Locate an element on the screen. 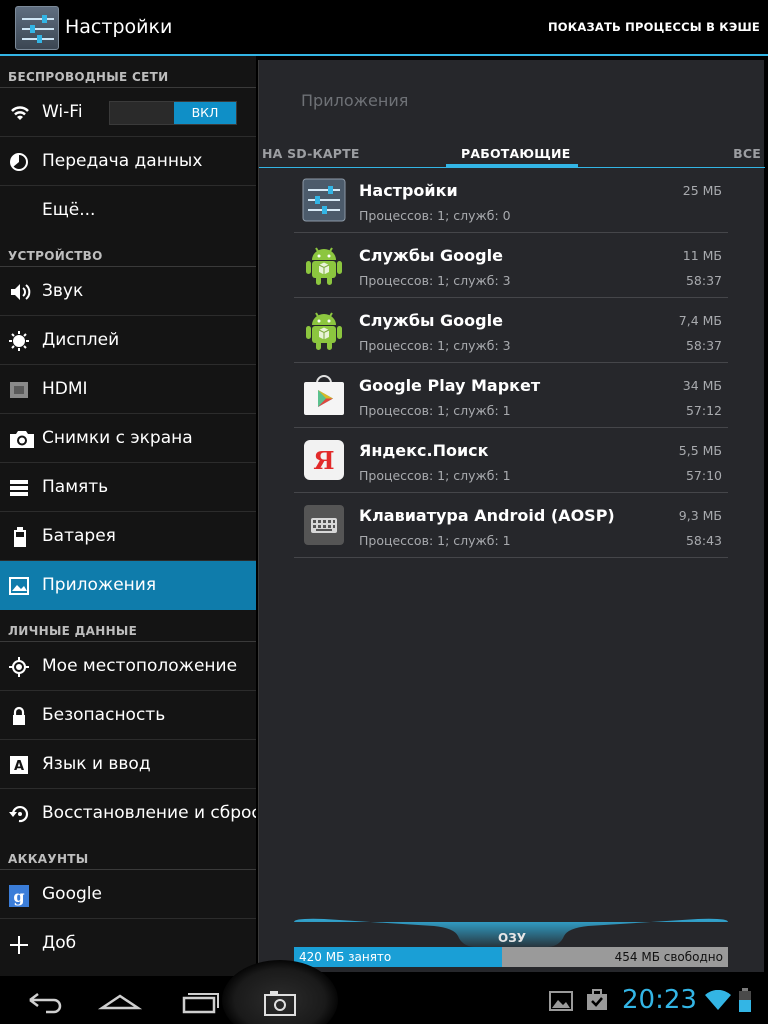 The height and width of the screenshot is (1024, 768). sidebar-item-display: Дисплей is located at coordinates (128, 340).